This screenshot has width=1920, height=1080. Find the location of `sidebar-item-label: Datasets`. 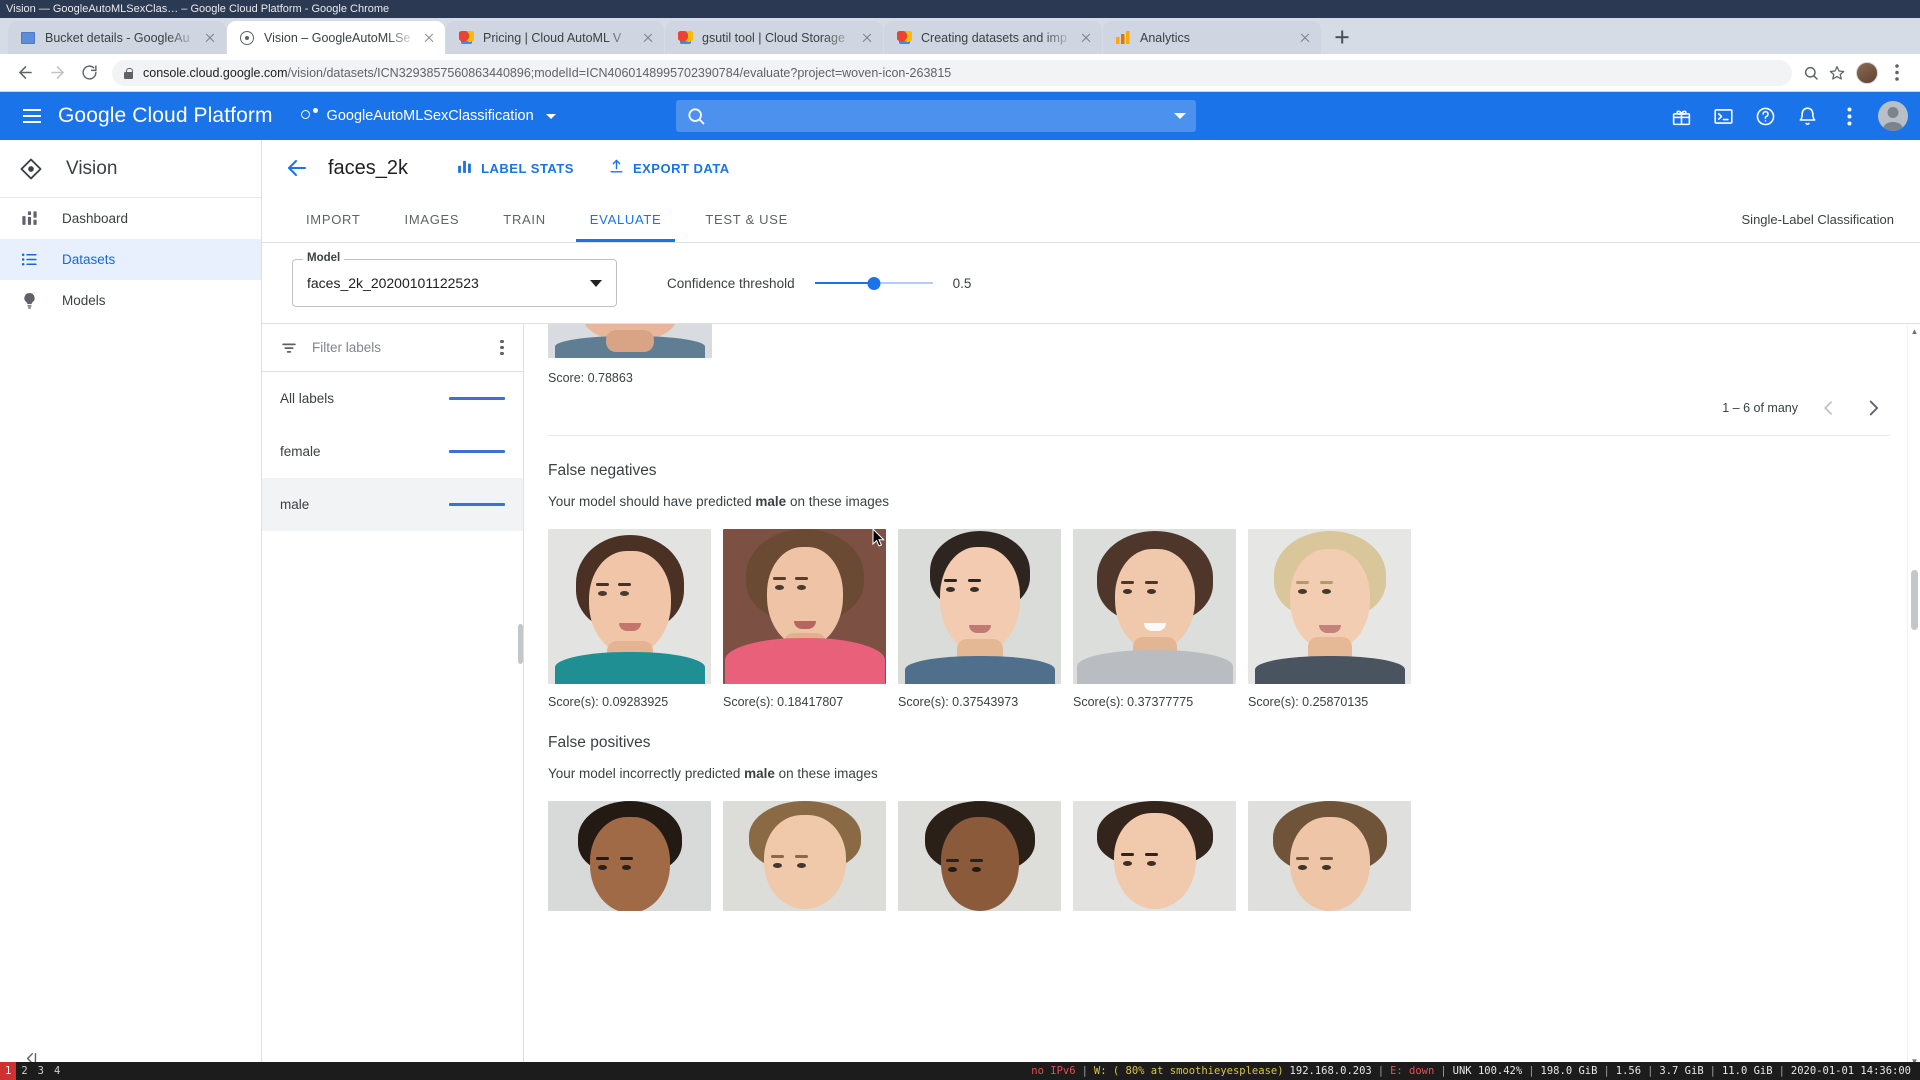

sidebar-item-label: Datasets is located at coordinates (89, 259).